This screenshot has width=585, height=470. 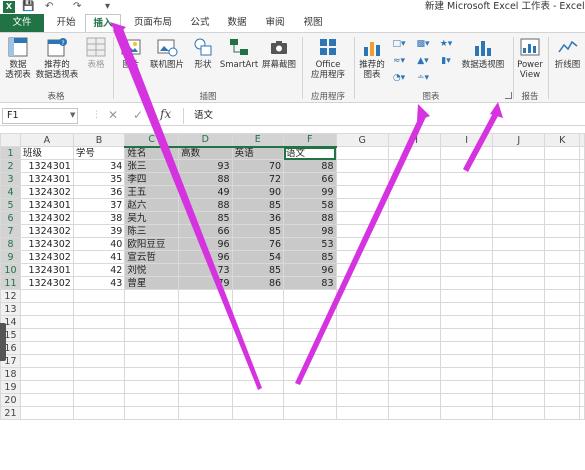 What do you see at coordinates (10, 309) in the screenshot?
I see `row-header: 13` at bounding box center [10, 309].